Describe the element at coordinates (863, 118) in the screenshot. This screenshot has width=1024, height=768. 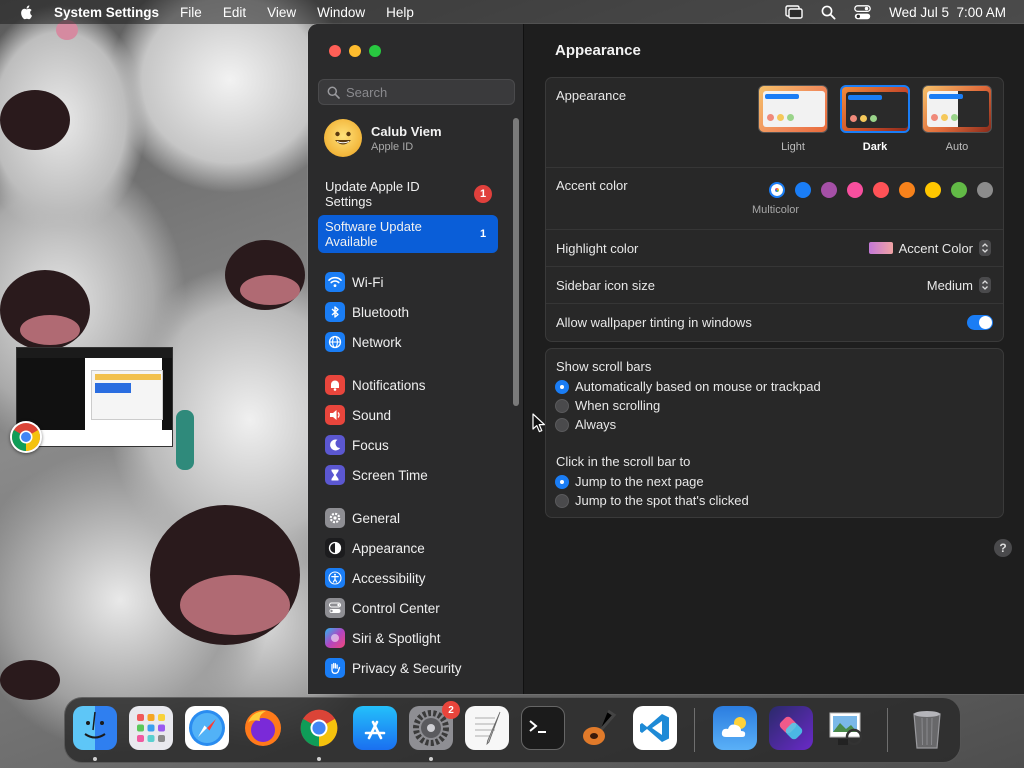
I see `preview-dot` at that location.